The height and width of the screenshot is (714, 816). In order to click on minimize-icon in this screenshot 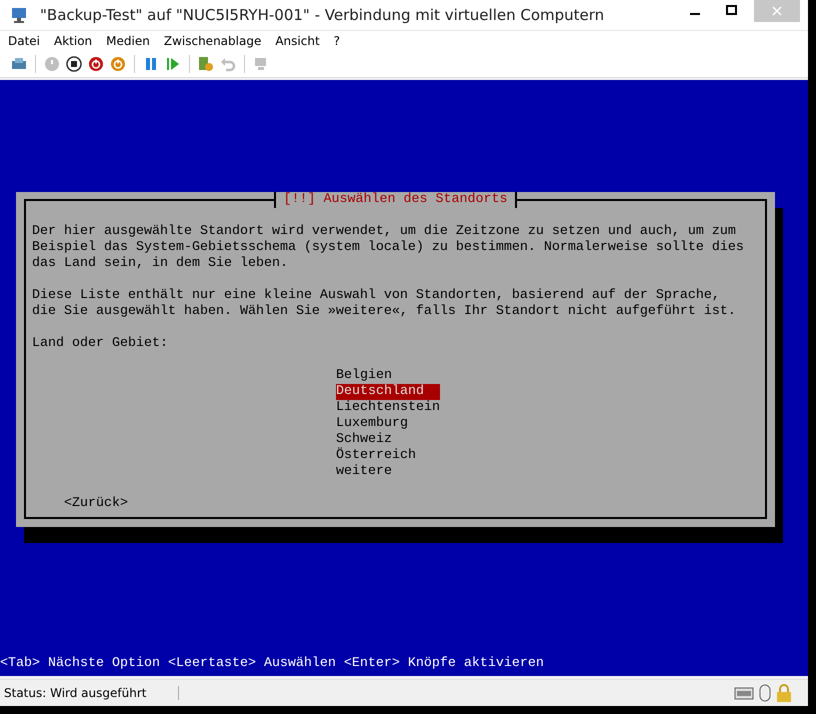, I will do `click(695, 13)`.